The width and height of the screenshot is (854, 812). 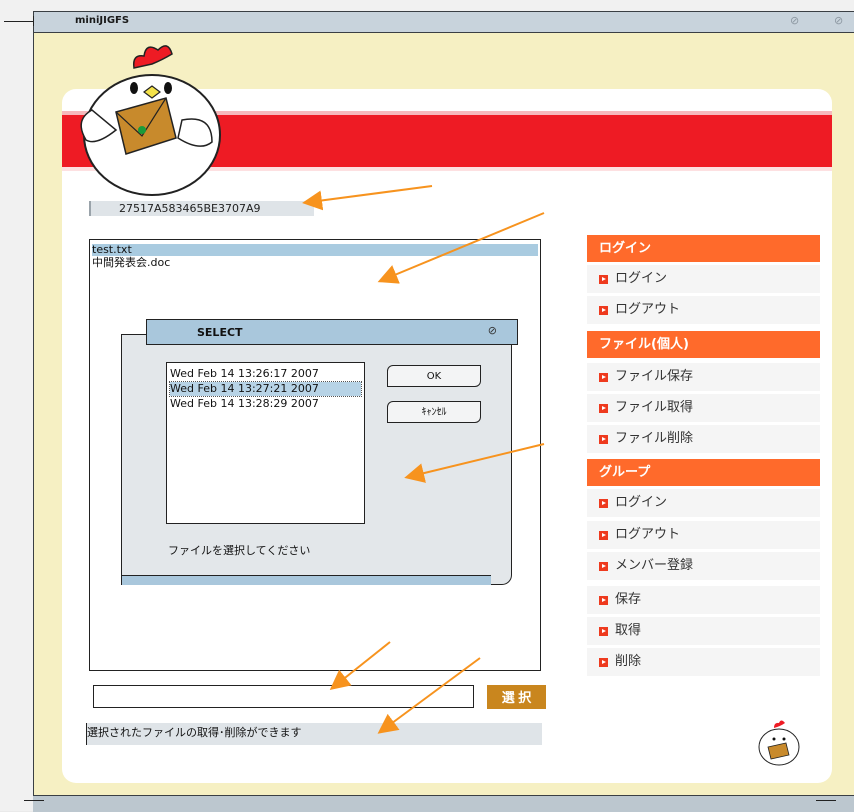 What do you see at coordinates (434, 376) in the screenshot?
I see `ok-button: OK` at bounding box center [434, 376].